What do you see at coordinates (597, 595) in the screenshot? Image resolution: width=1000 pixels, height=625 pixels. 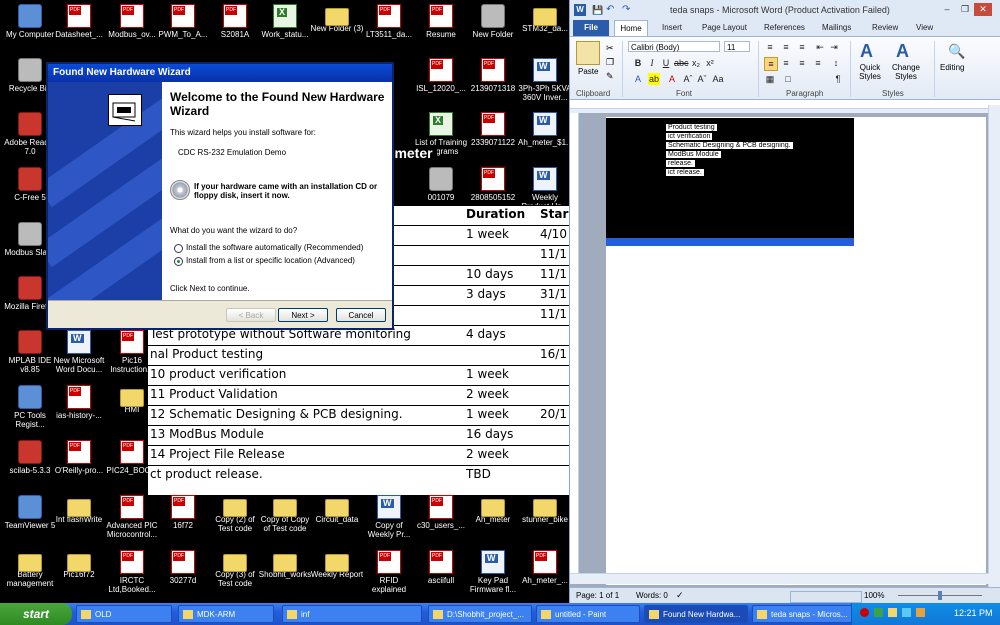 I see `page-count: Page: 1 of 1` at bounding box center [597, 595].